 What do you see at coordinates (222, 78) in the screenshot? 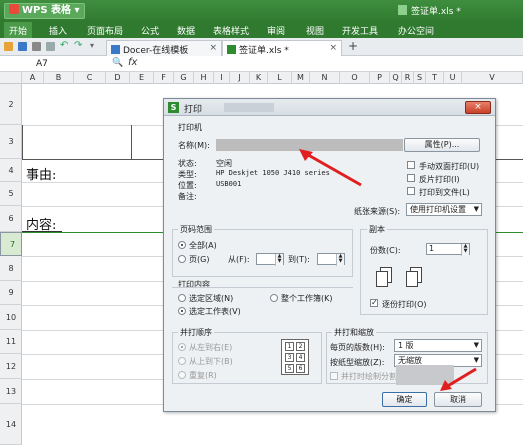
I see `column-header: I` at bounding box center [222, 78].